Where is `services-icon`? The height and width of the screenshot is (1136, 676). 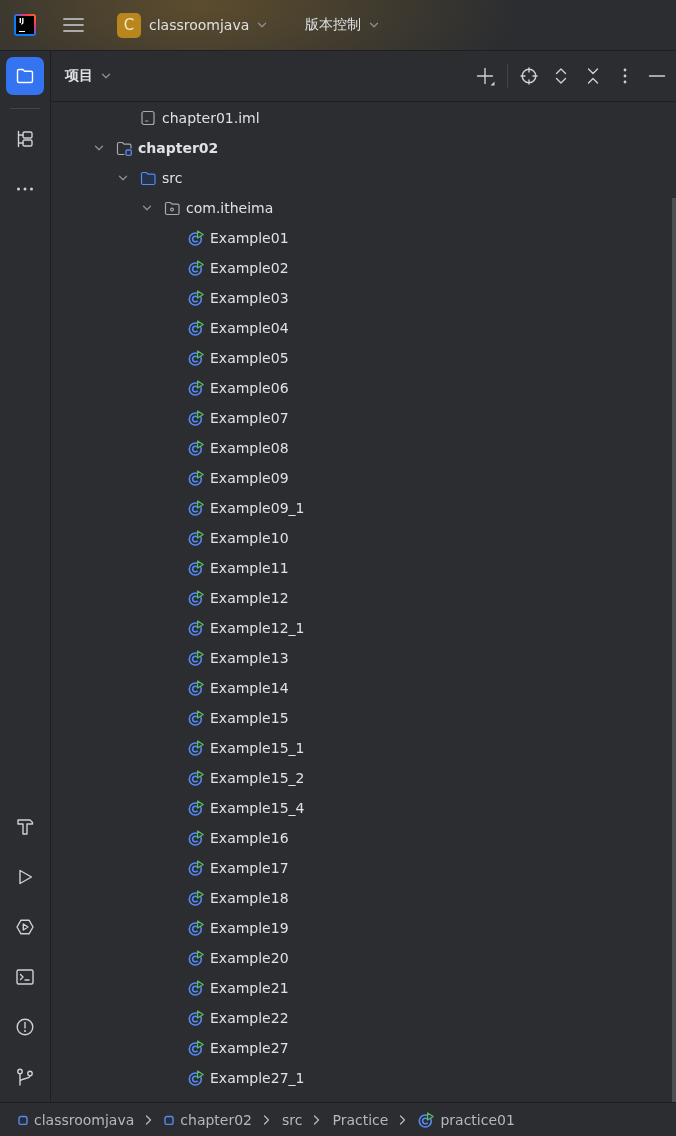
services-icon is located at coordinates (25, 927).